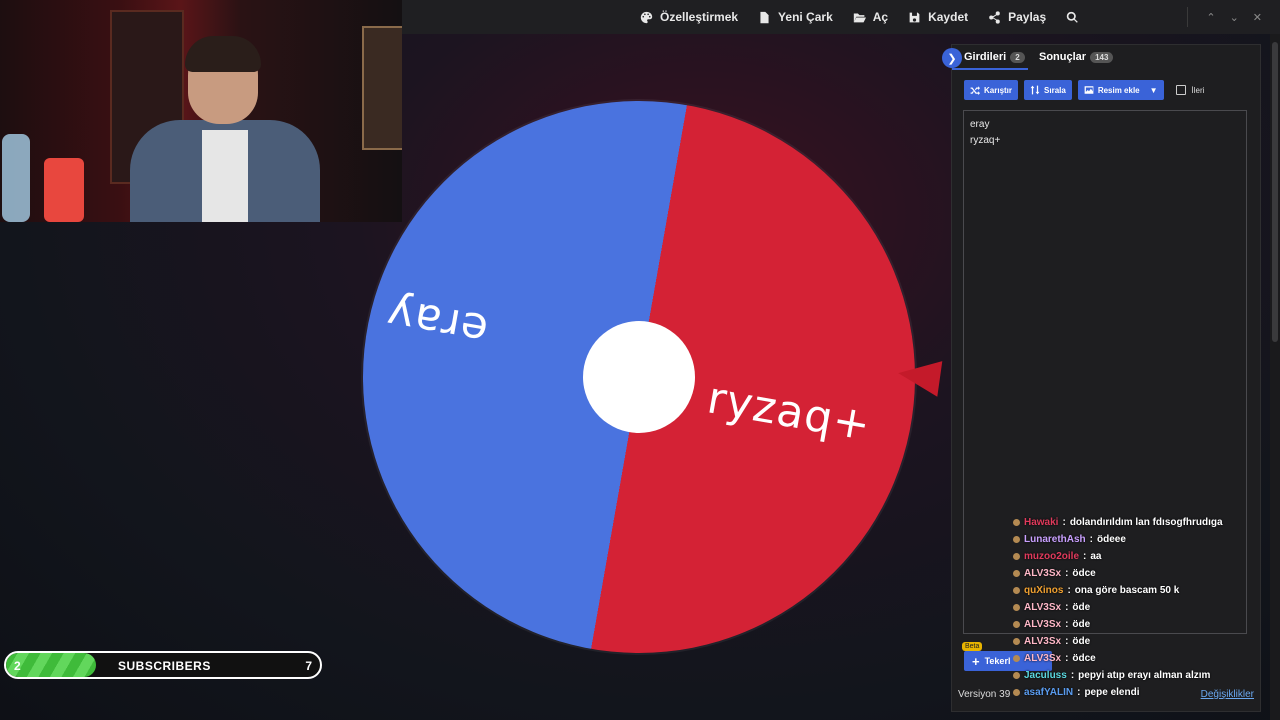 This screenshot has height=720, width=1280. What do you see at coordinates (201, 111) in the screenshot?
I see `webcam-overlay` at bounding box center [201, 111].